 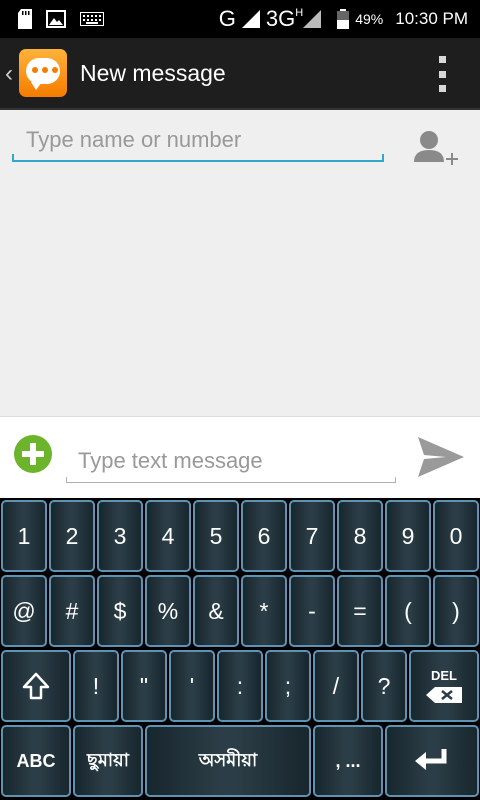 What do you see at coordinates (444, 675) in the screenshot?
I see `delete-key-label: DEL` at bounding box center [444, 675].